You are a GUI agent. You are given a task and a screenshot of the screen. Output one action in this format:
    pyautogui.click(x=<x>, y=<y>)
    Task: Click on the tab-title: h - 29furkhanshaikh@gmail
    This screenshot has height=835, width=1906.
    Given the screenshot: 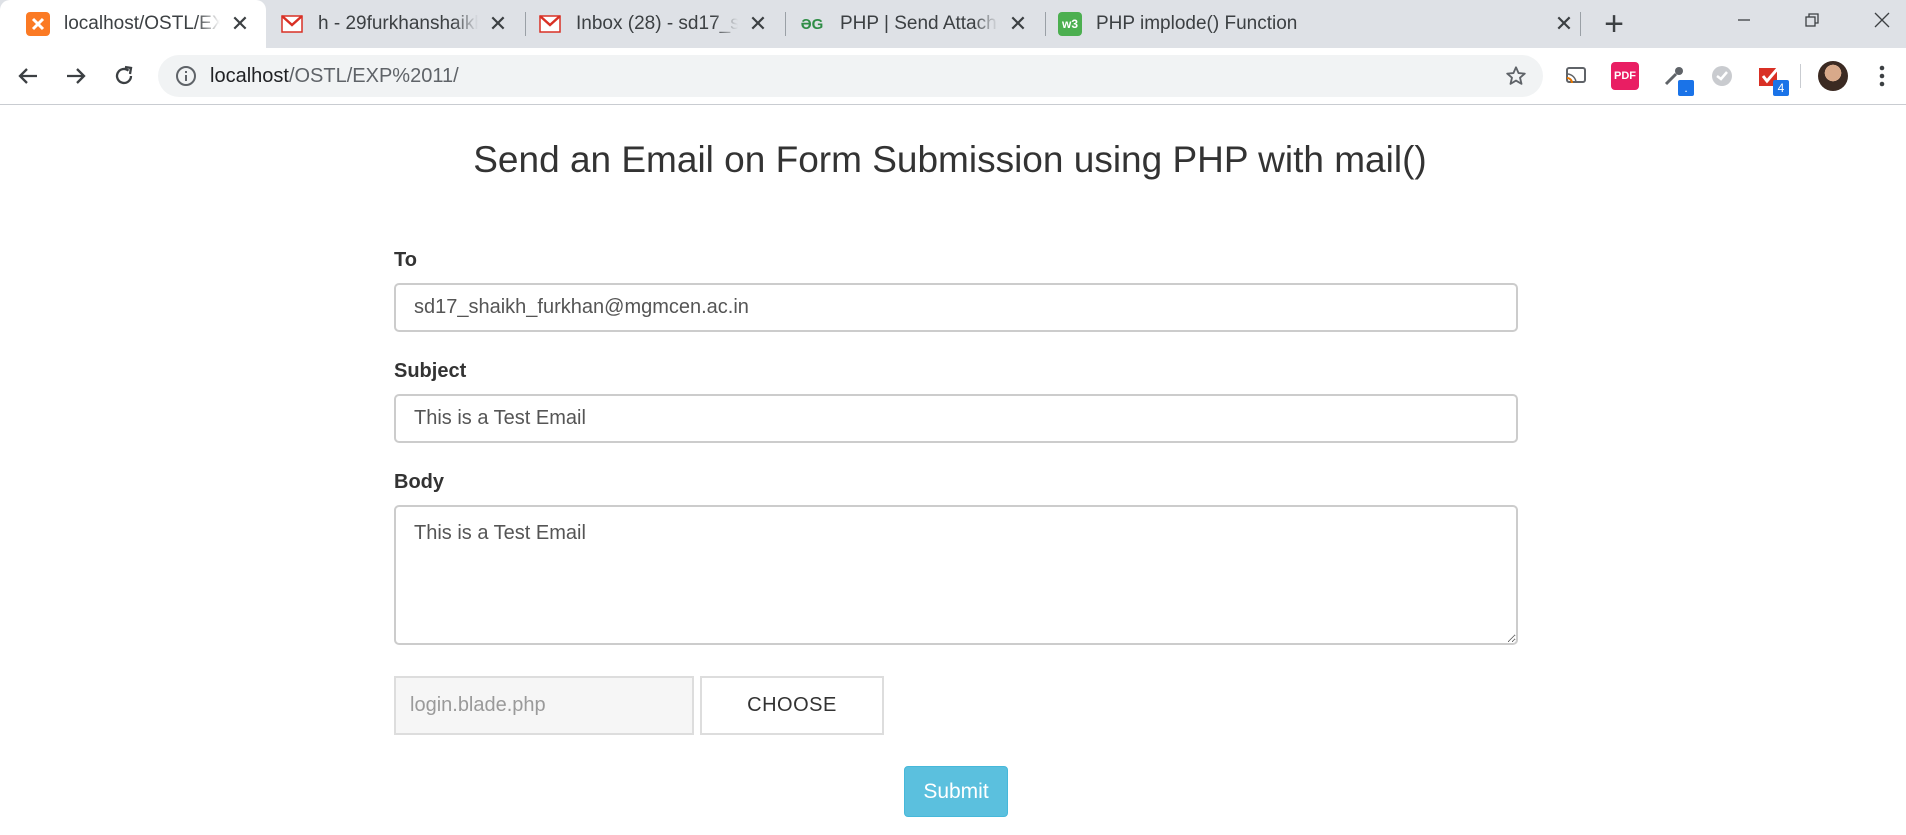 What is the action you would take?
    pyautogui.click(x=398, y=23)
    